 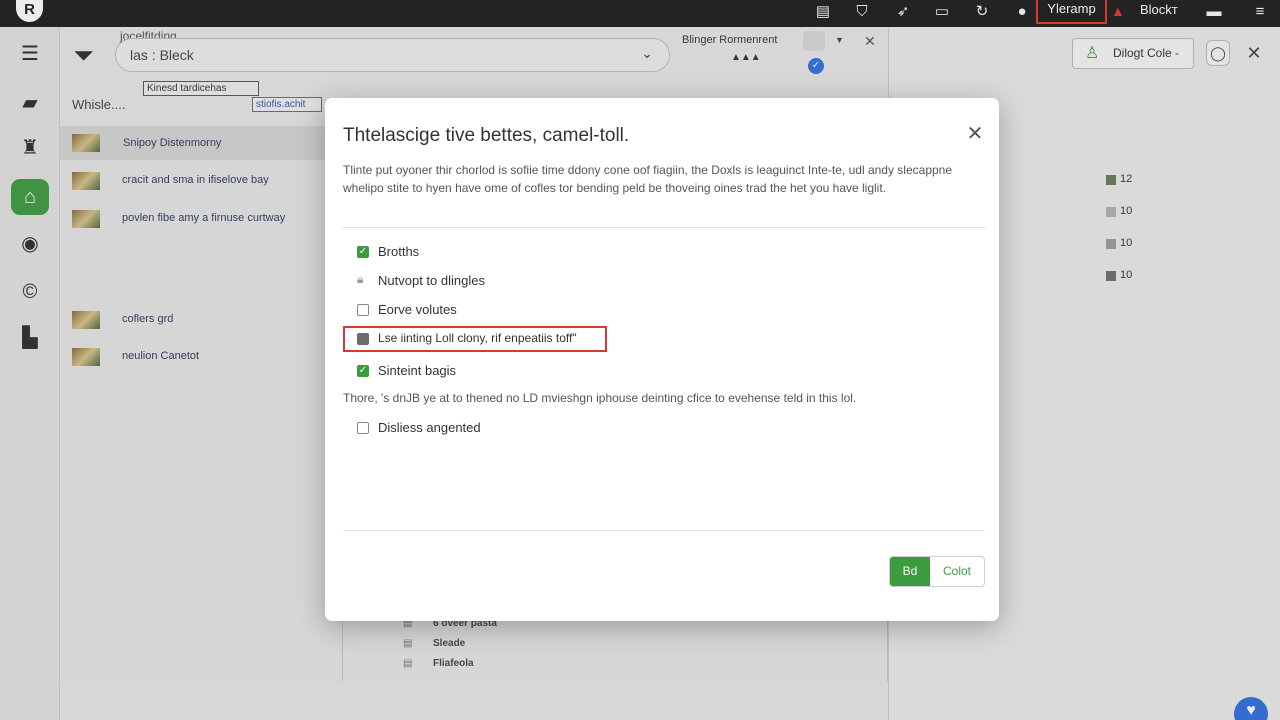 I want to click on screen-icon: ▬, so click(x=1214, y=12).